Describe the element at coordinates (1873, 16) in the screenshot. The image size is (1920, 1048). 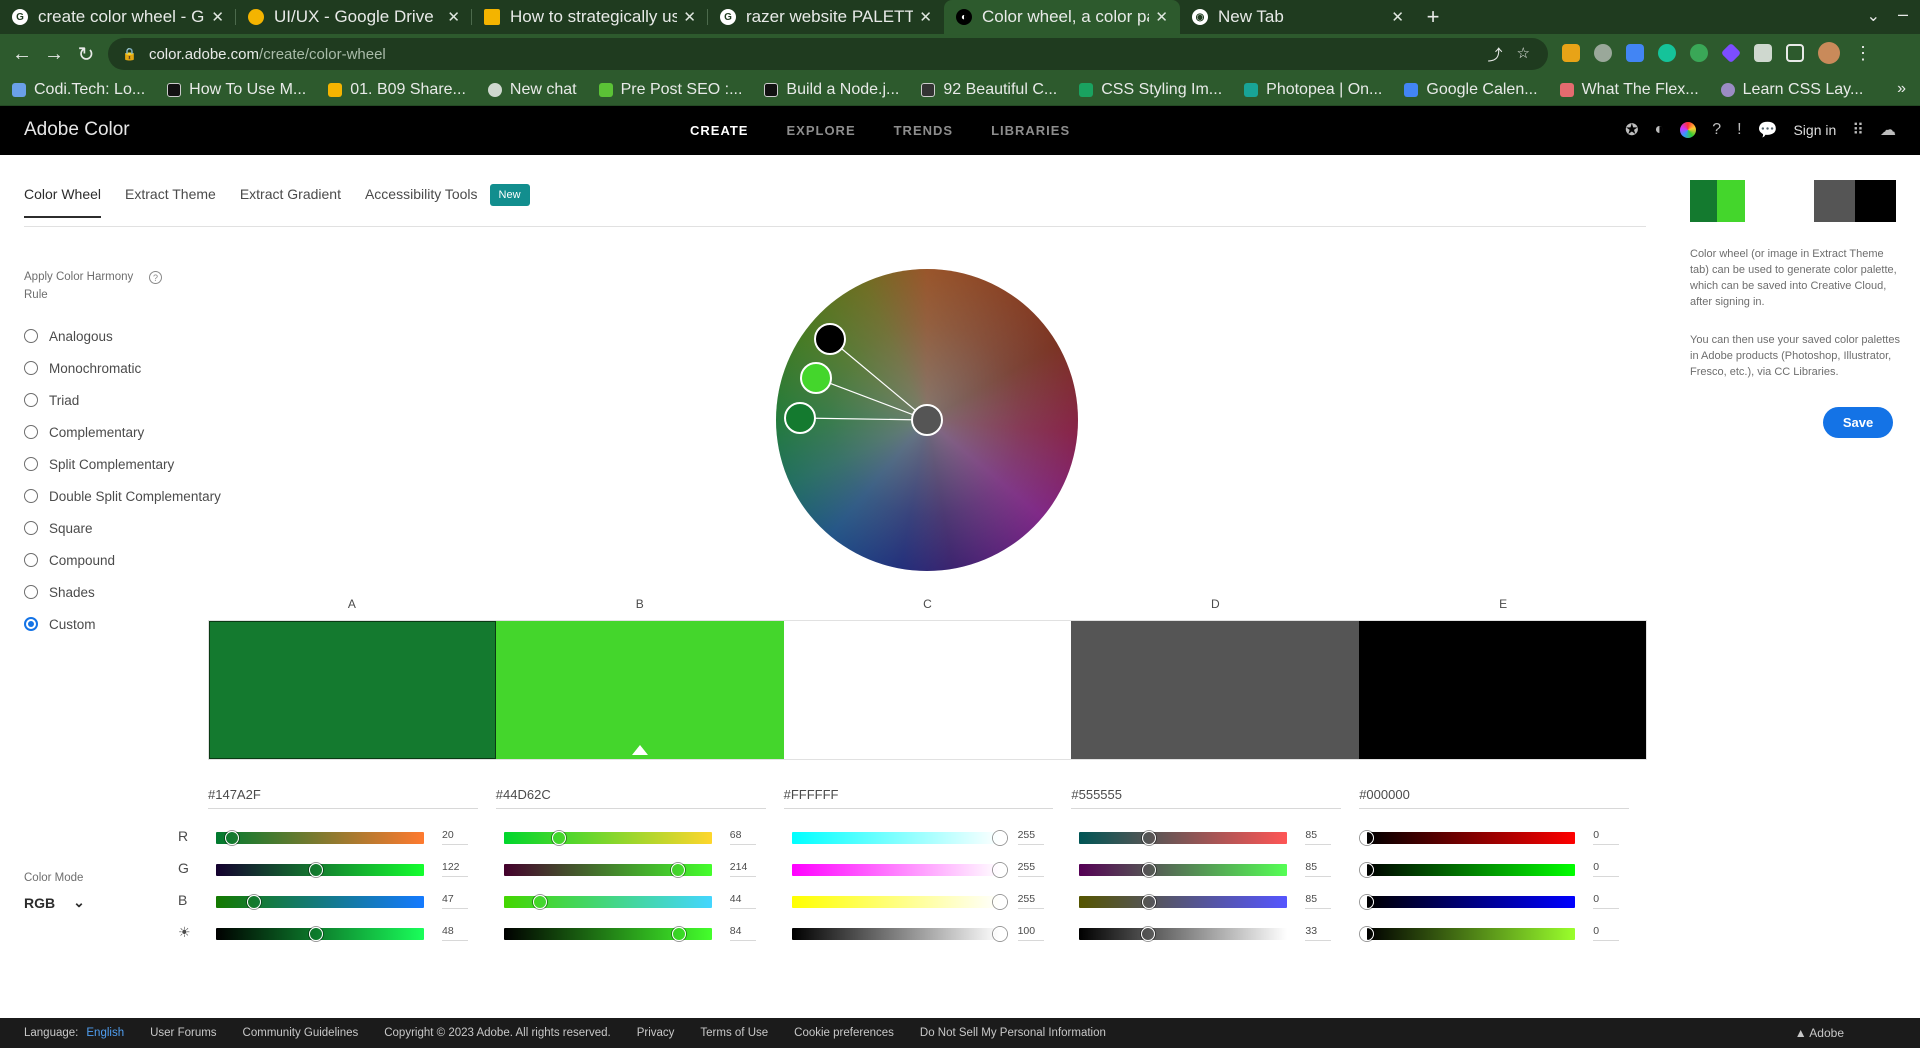
I see `tab-search-chevron-icon: ⌄` at that location.